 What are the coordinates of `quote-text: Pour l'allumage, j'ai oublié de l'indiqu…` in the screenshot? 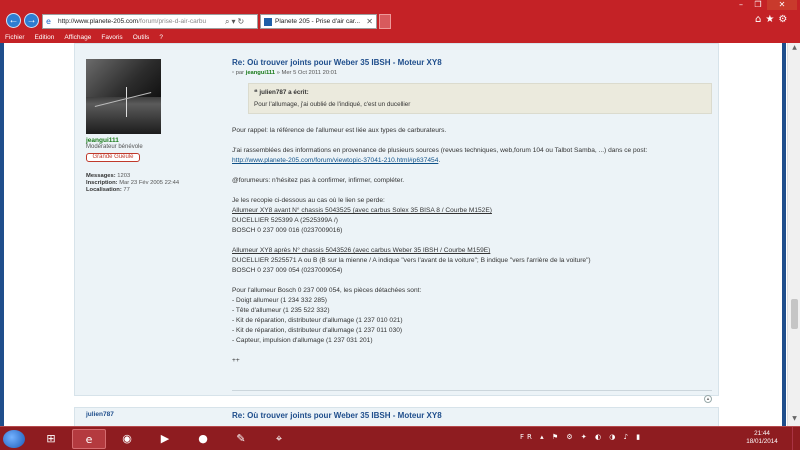 It's located at (332, 104).